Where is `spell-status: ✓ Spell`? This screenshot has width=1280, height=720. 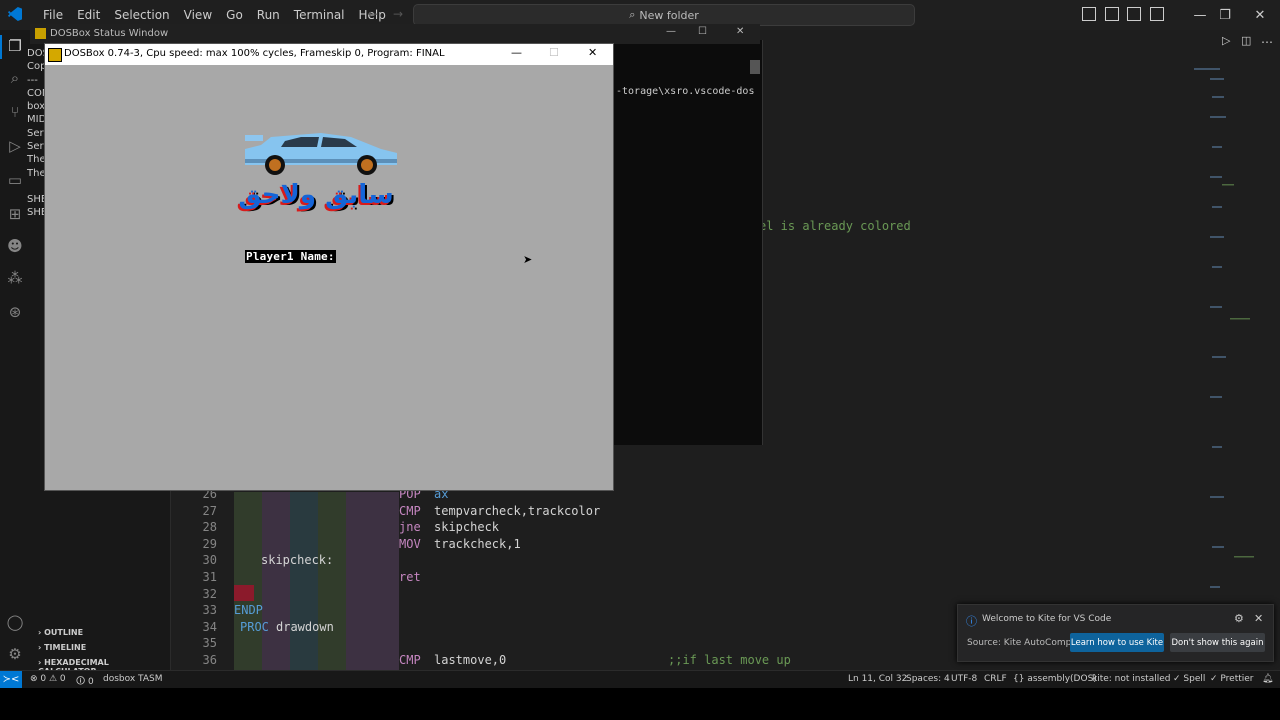 spell-status: ✓ Spell is located at coordinates (1189, 679).